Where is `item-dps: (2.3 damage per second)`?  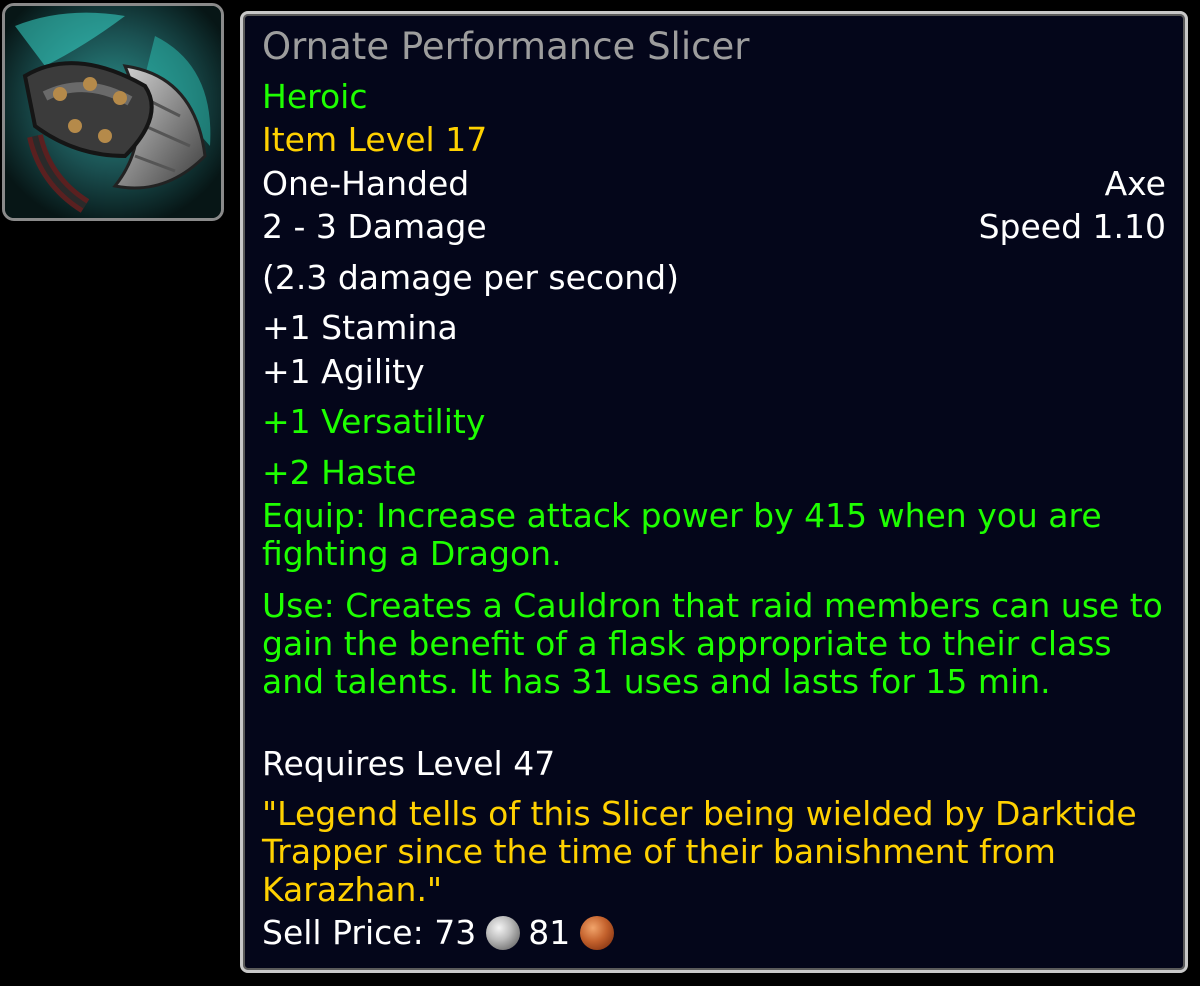 item-dps: (2.3 damage per second) is located at coordinates (470, 277).